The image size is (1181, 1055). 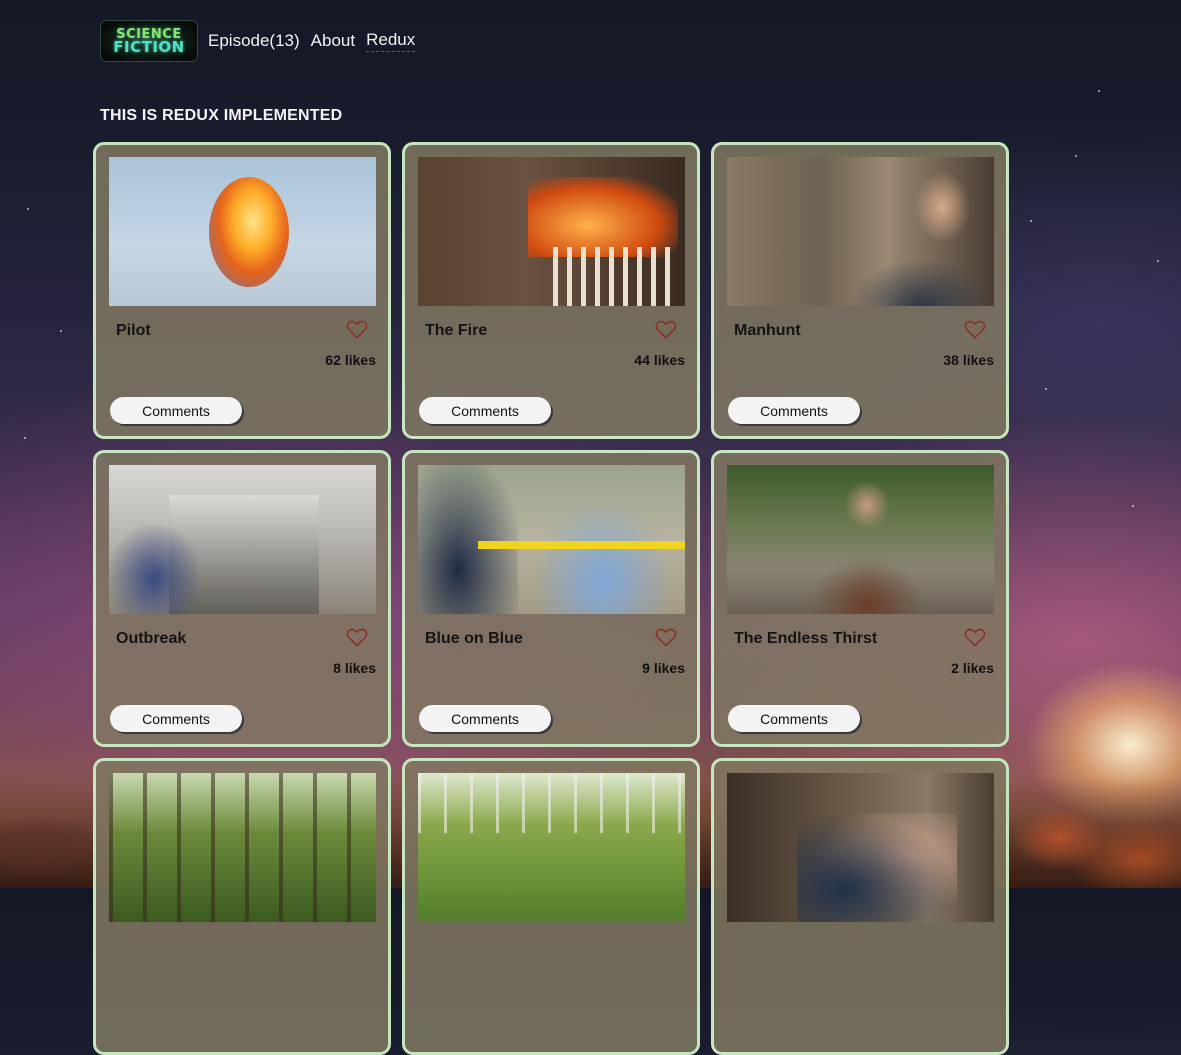 I want to click on nav-links: Episode(13) About Redux, so click(x=317, y=41).